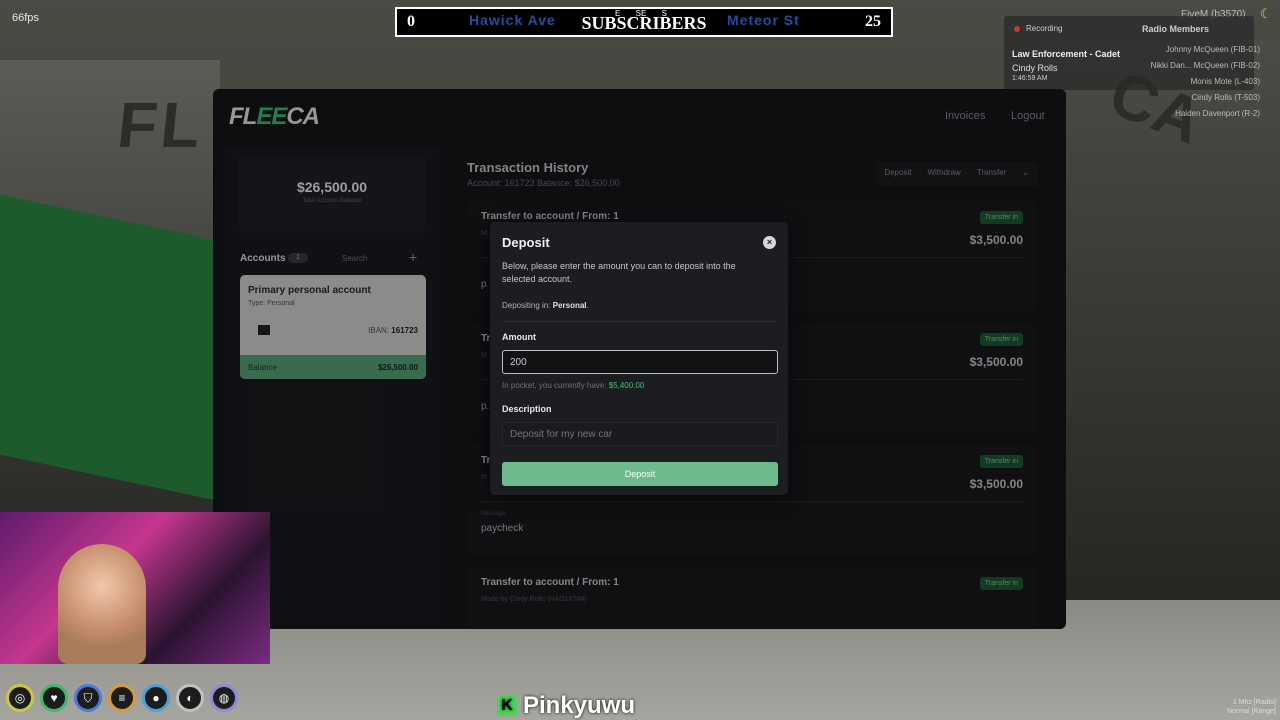 Image resolution: width=1280 pixels, height=720 pixels. What do you see at coordinates (1251, 707) in the screenshot?
I see `radio-frequency: 1 Mhz [Radio] Normal [Range]` at bounding box center [1251, 707].